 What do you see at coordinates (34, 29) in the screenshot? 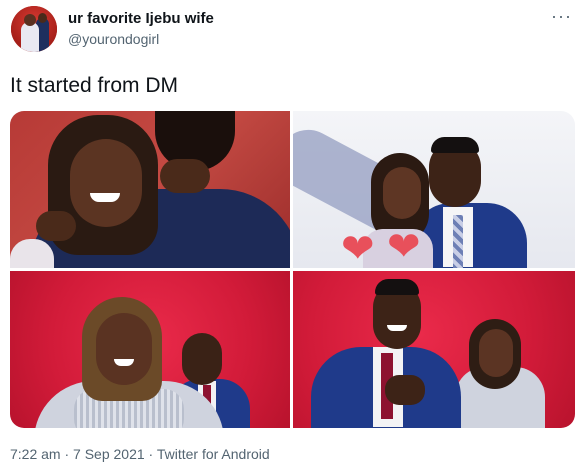
I see `avatar` at bounding box center [34, 29].